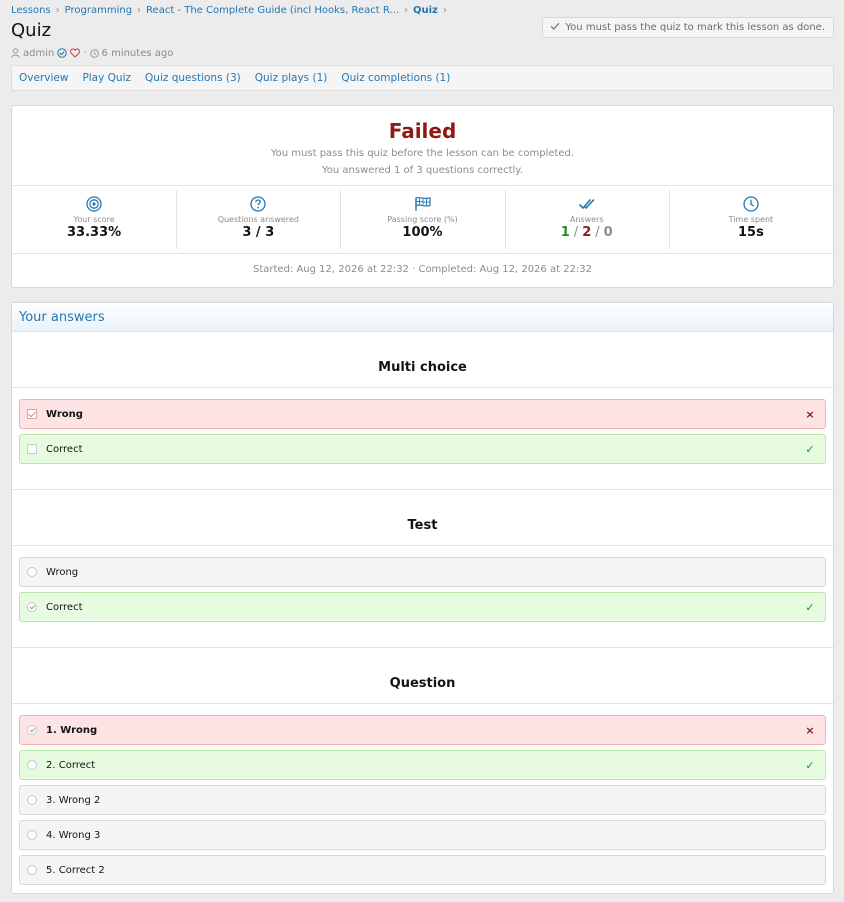 The image size is (844, 902). Describe the element at coordinates (422, 53) in the screenshot. I see `page-meta: admin · 6 minutes ago` at that location.